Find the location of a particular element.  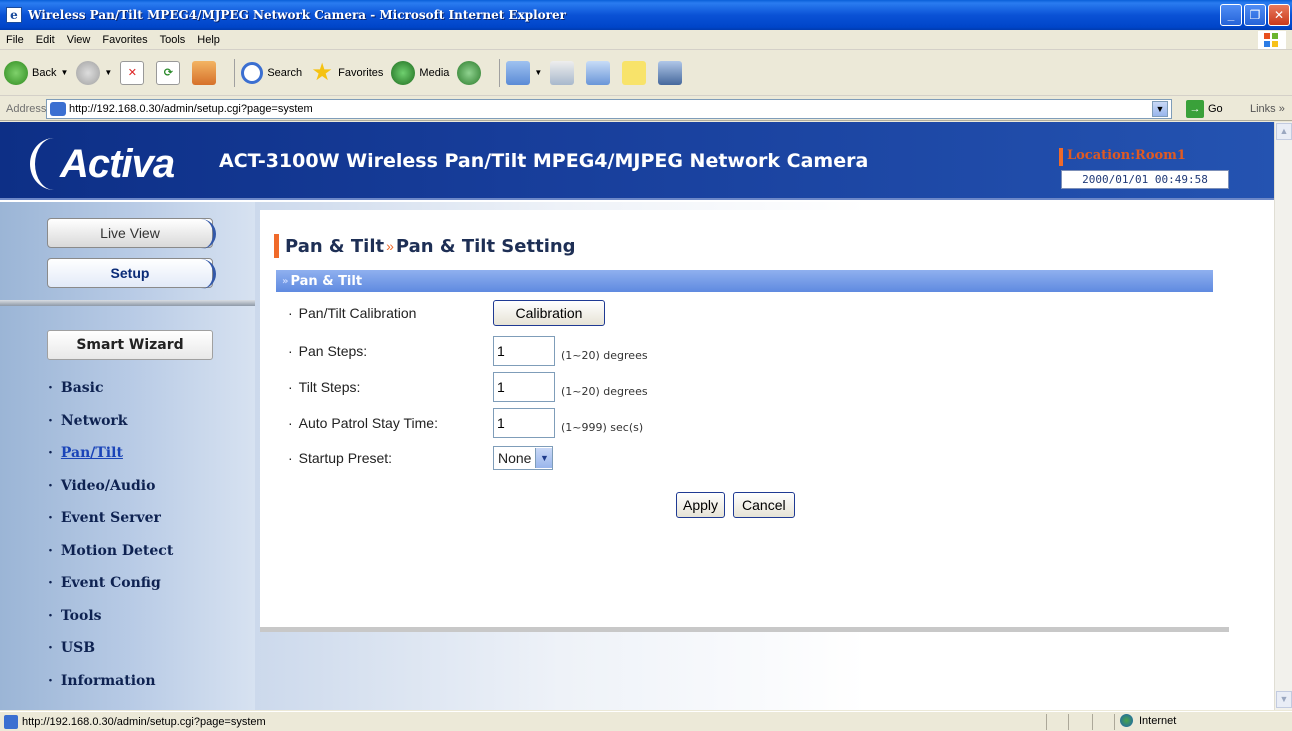

startup-preset-label-text: Startup Preset: is located at coordinates (345, 458).